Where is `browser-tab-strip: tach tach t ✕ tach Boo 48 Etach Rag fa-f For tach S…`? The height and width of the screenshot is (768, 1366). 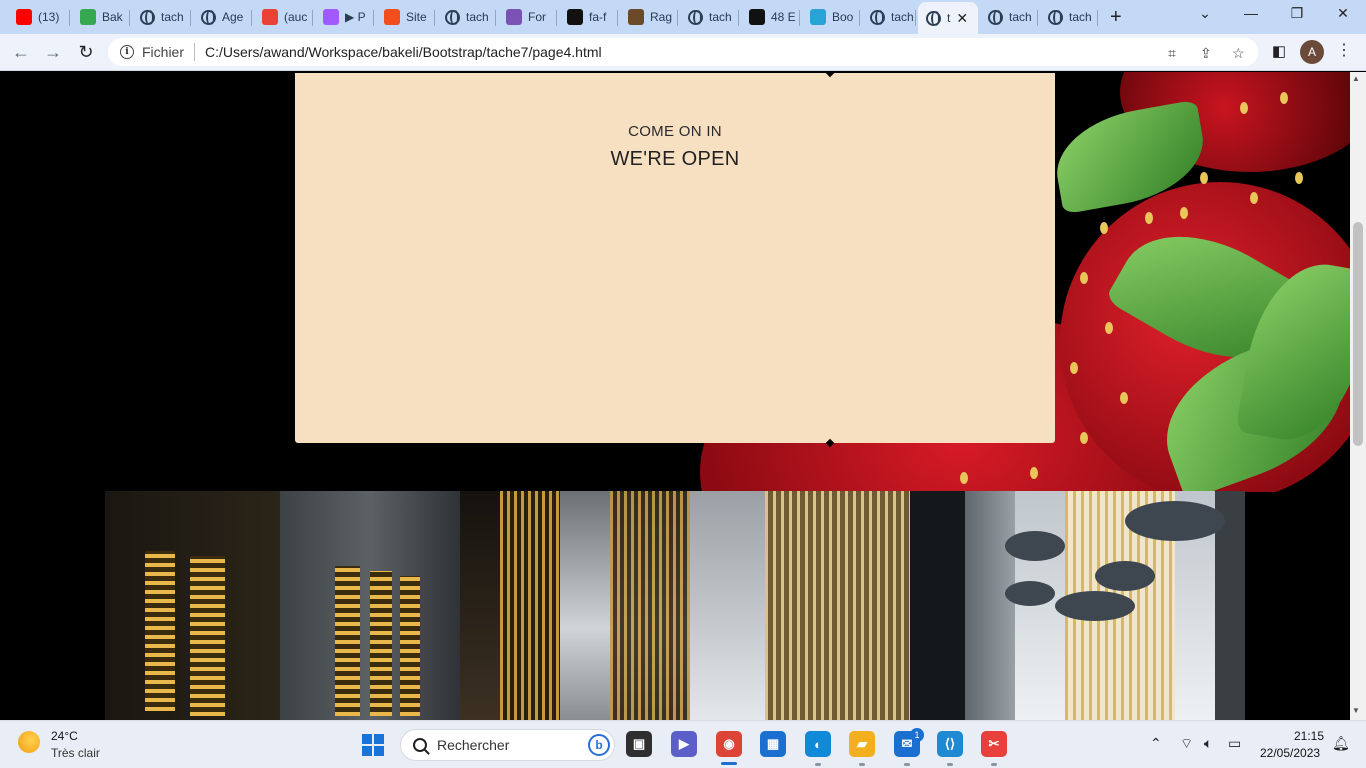 browser-tab-strip: tach tach t ✕ tach Boo 48 Etach Rag fa-f For tach S… is located at coordinates (683, 17).